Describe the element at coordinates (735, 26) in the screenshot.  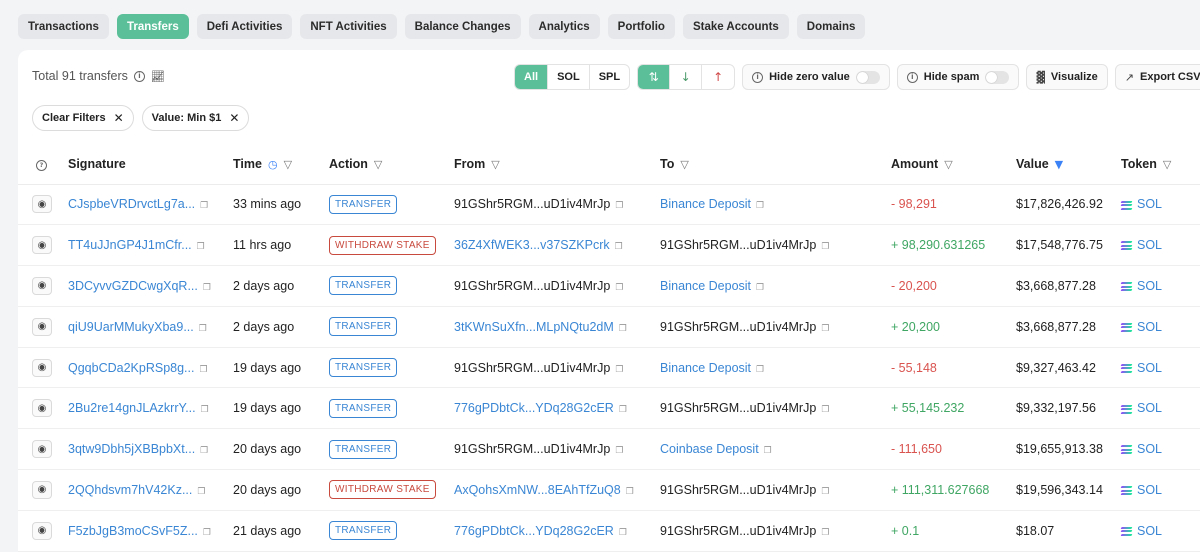
I see `tab-stake-accounts: Stake Accounts` at that location.